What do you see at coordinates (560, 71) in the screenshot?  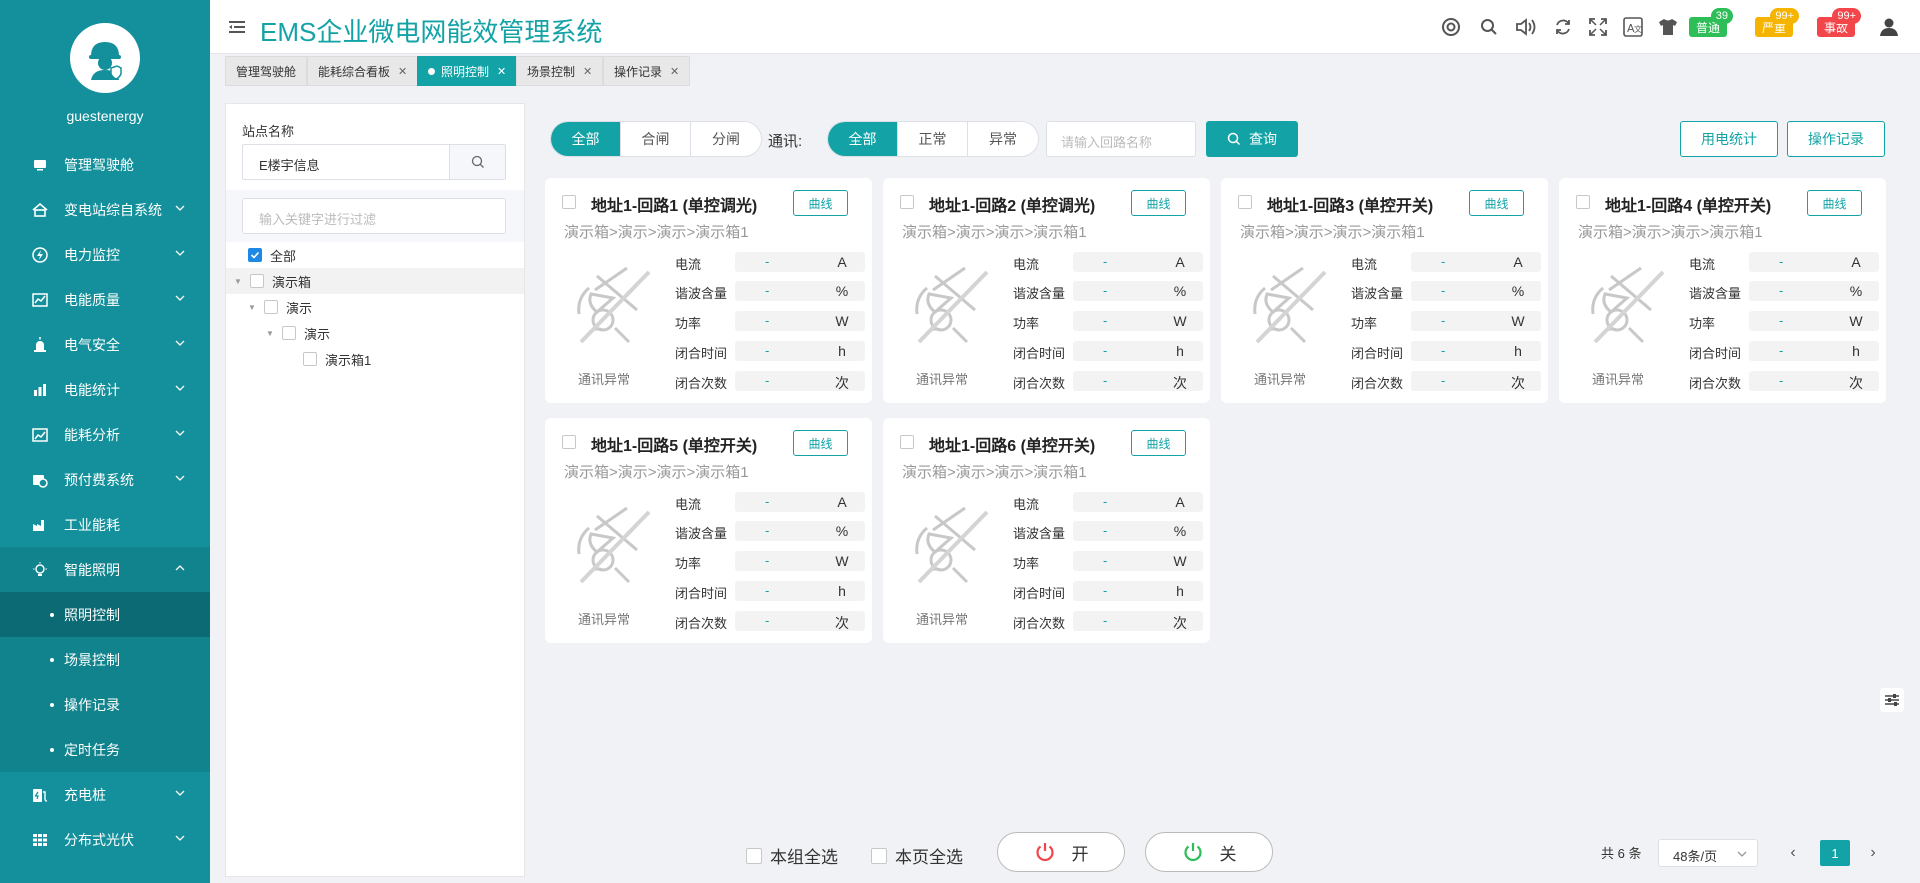 I see `tab-scene-control: 场景控制 ✕` at bounding box center [560, 71].